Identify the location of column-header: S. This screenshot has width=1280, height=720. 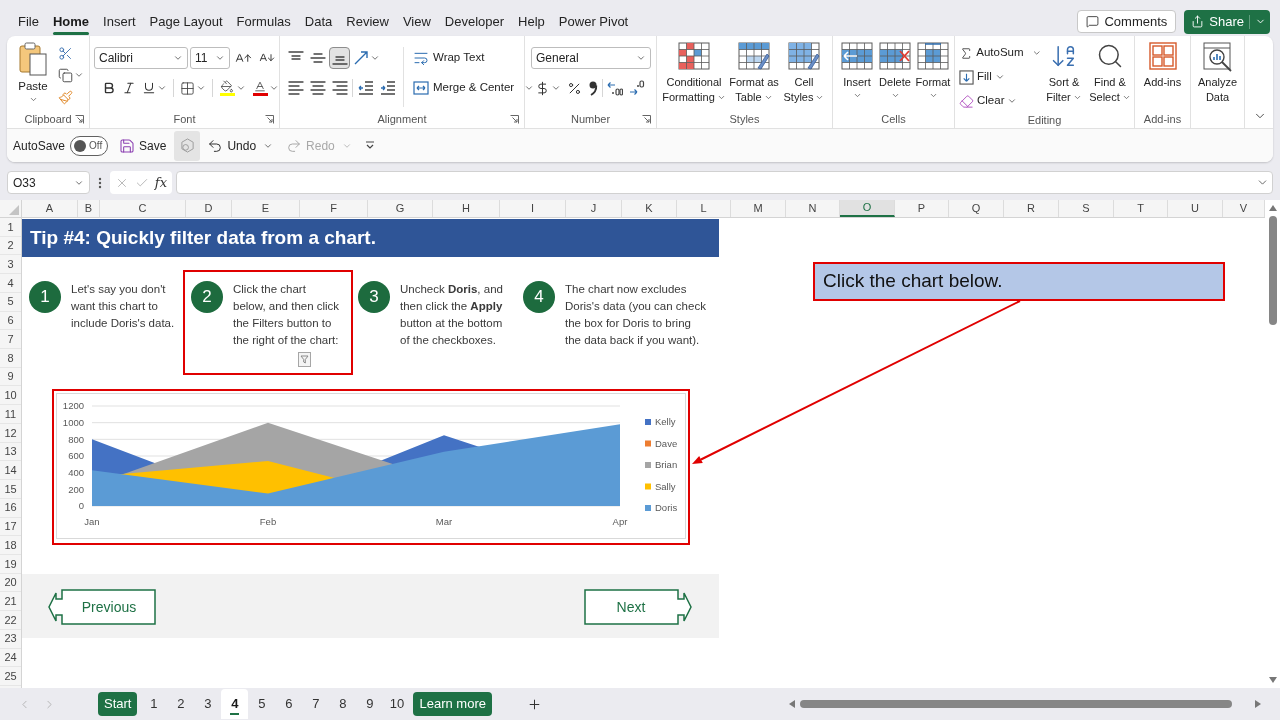
(1086, 208).